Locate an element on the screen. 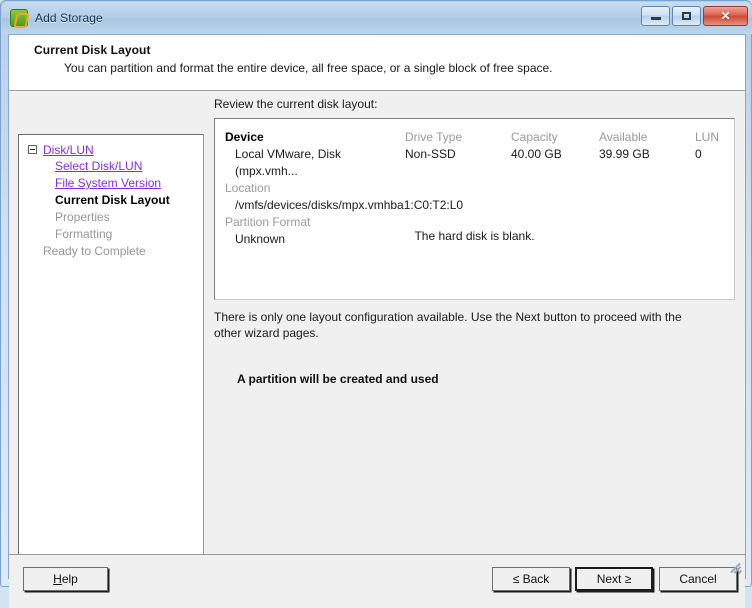 The height and width of the screenshot is (608, 752). minimize-icon is located at coordinates (655, 16).